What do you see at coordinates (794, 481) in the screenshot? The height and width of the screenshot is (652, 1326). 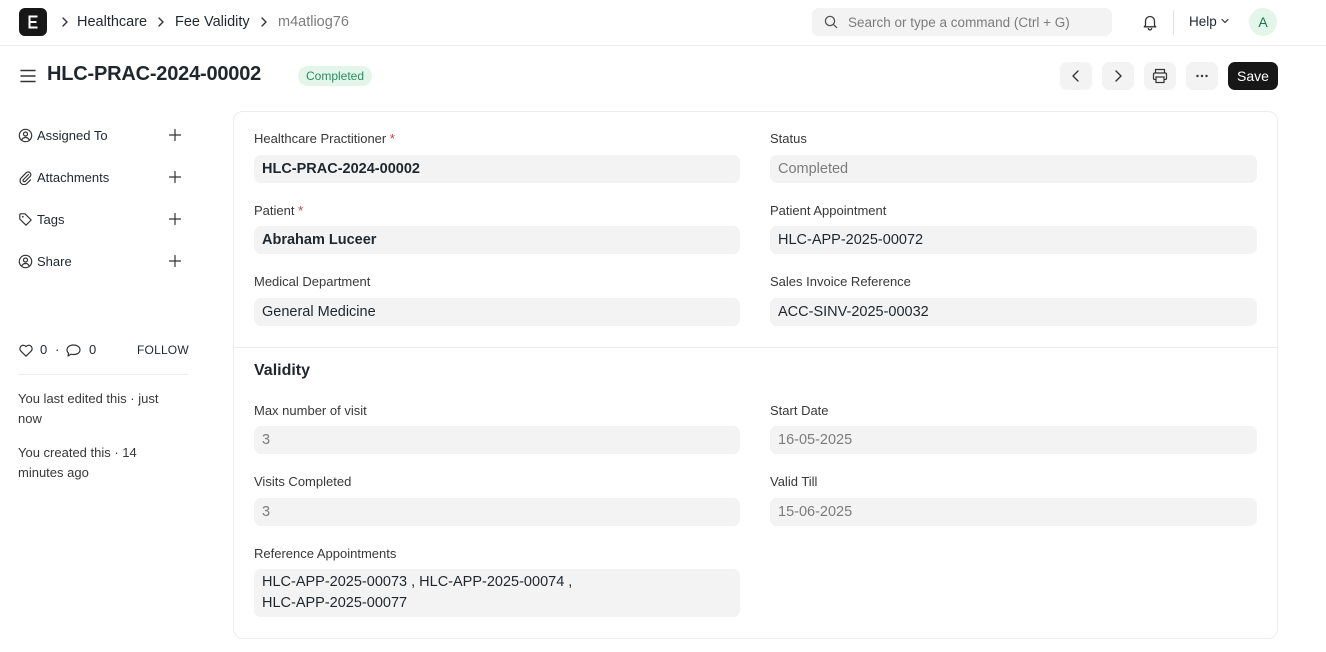 I see `valid-till-label: Valid Till` at bounding box center [794, 481].